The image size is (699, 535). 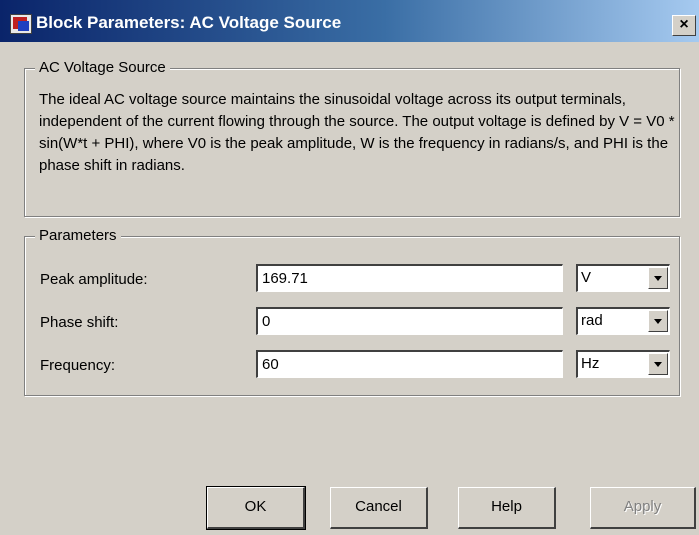 What do you see at coordinates (409, 321) in the screenshot?
I see `phase-shift-input` at bounding box center [409, 321].